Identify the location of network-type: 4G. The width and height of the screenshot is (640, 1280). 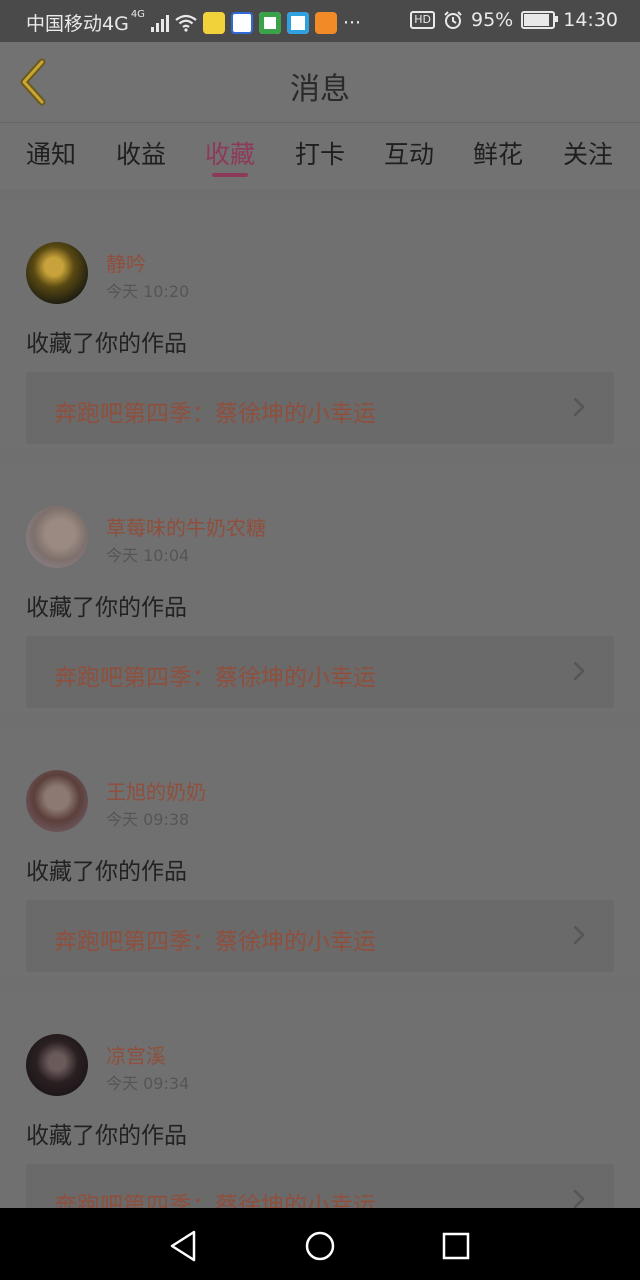
(137, 14).